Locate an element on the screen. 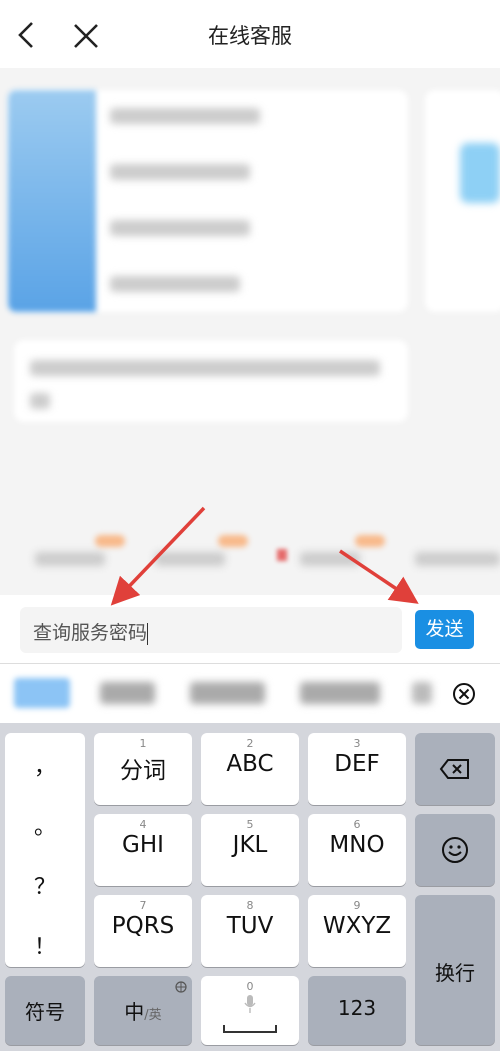 Image resolution: width=500 pixels, height=1051 pixels. key-number: 4 is located at coordinates (143, 824).